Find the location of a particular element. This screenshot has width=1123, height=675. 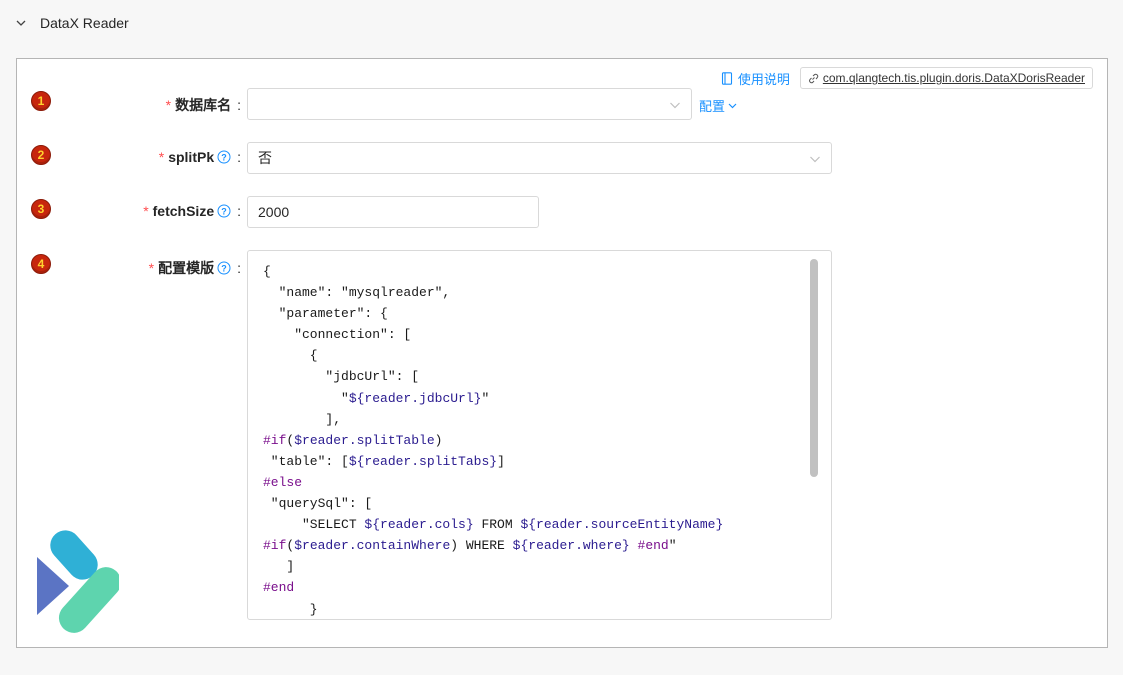

code-text: "name": "mysqlreader", is located at coordinates (357, 293).